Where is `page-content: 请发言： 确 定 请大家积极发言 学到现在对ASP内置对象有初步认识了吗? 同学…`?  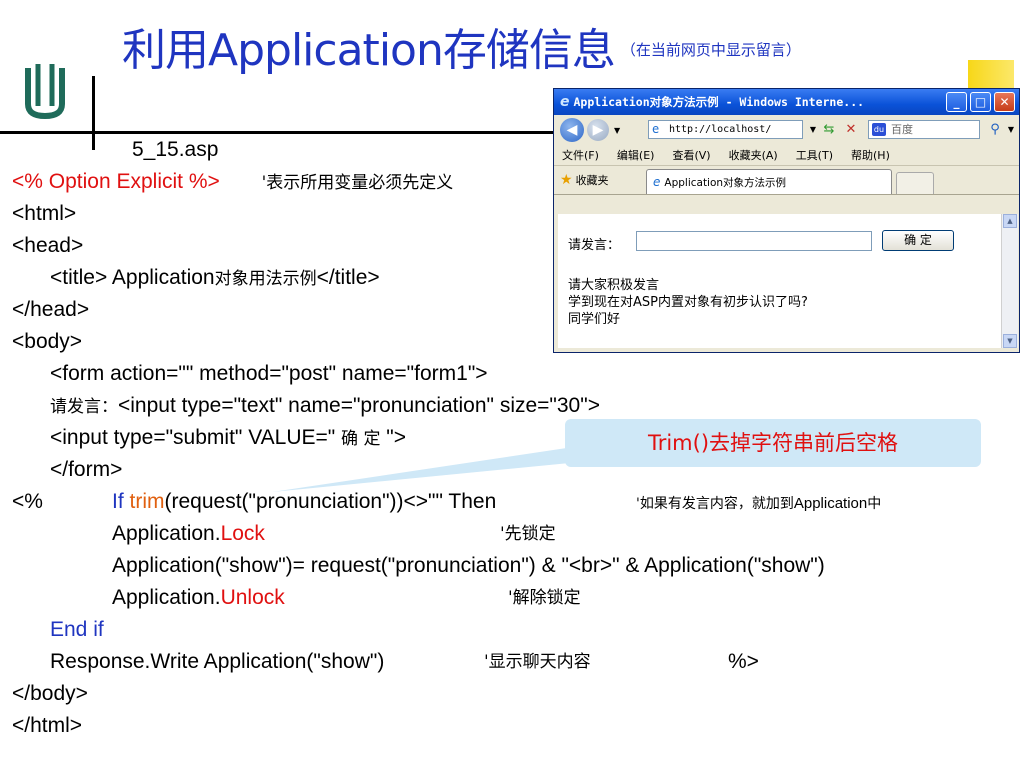 page-content: 请发言： 确 定 请大家积极发言 学到现在对ASP内置对象有初步认识了吗? 同学… is located at coordinates (779, 281).